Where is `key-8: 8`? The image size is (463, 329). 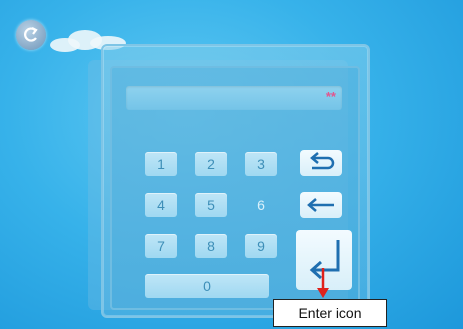 key-8: 8 is located at coordinates (211, 246).